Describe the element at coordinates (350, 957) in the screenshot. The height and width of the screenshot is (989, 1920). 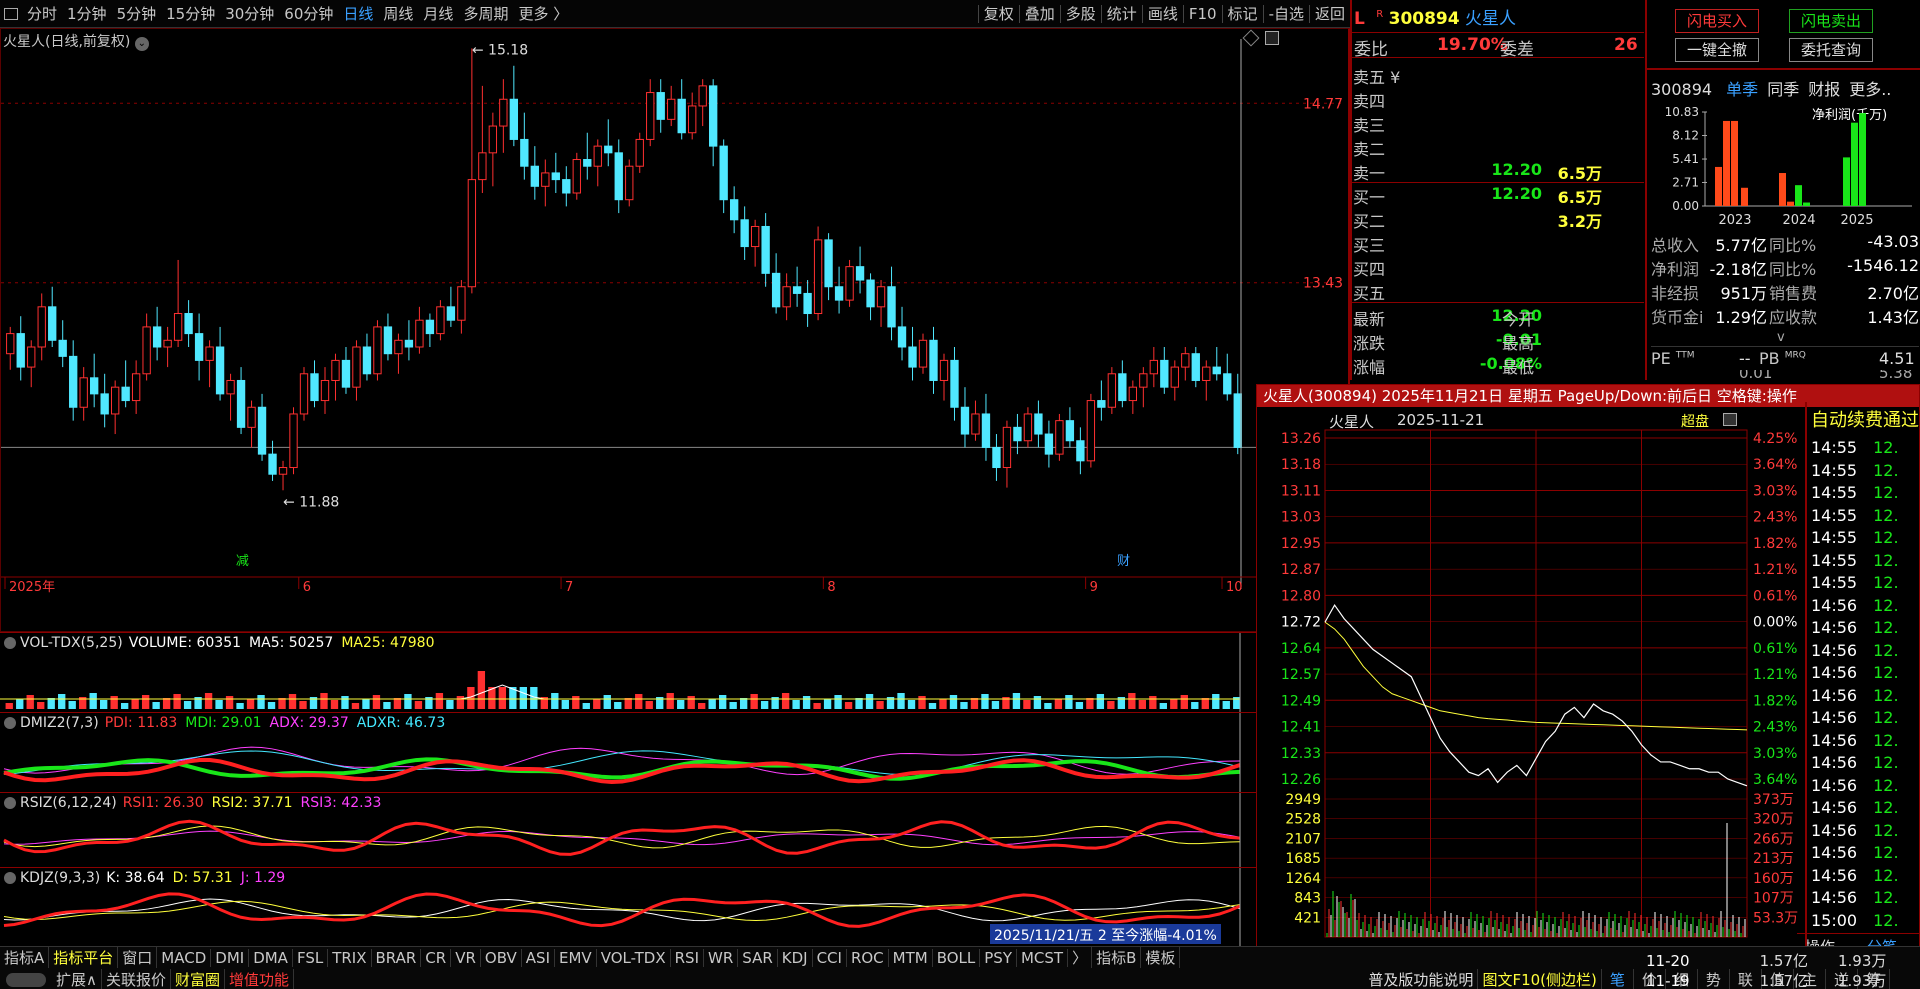
I see `indicator-tab-7: TRIX` at that location.